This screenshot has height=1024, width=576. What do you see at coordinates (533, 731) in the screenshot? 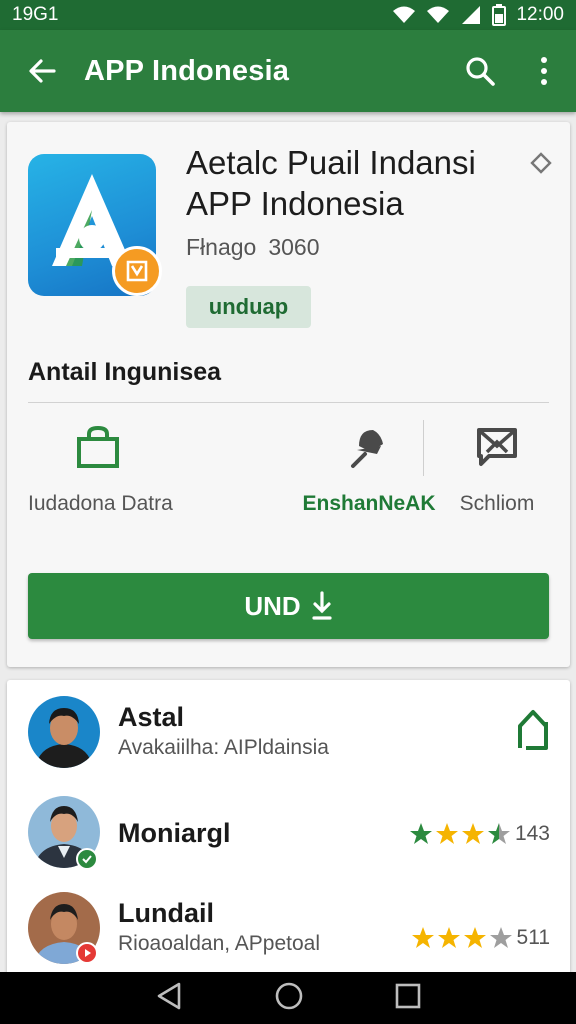
I see `home-outline-icon` at bounding box center [533, 731].